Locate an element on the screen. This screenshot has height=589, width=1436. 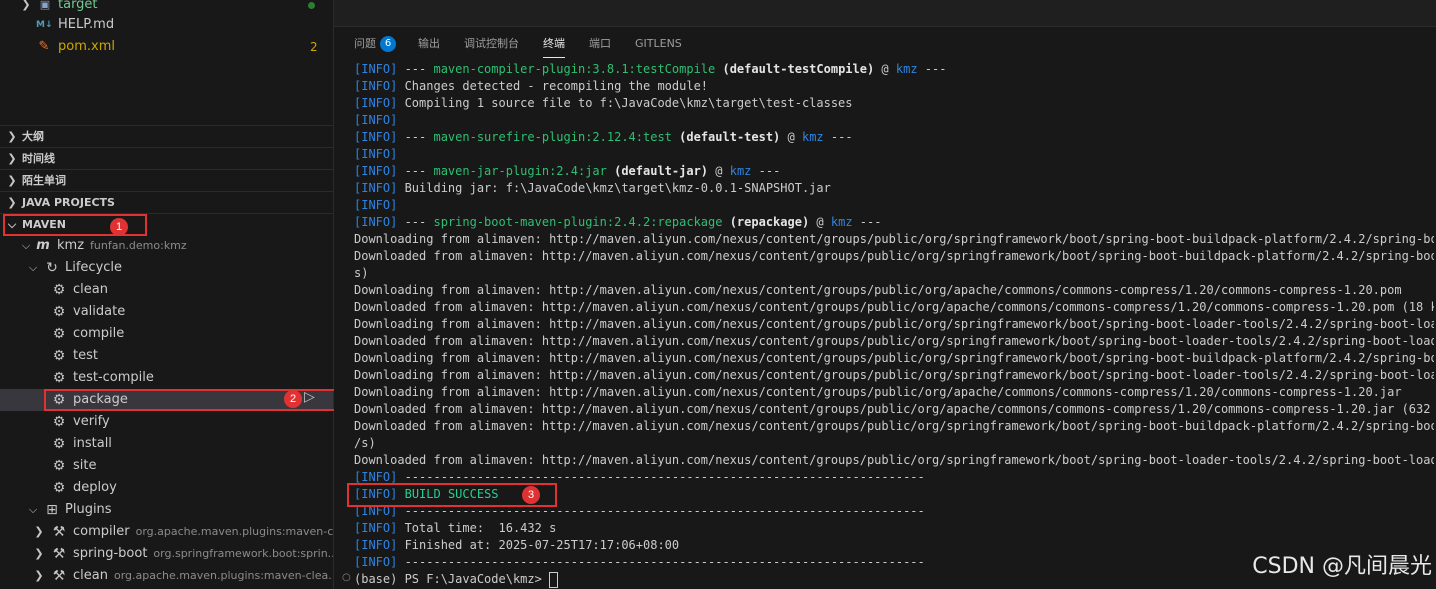
terminal-text: (default-testCompile) is located at coordinates (798, 69).